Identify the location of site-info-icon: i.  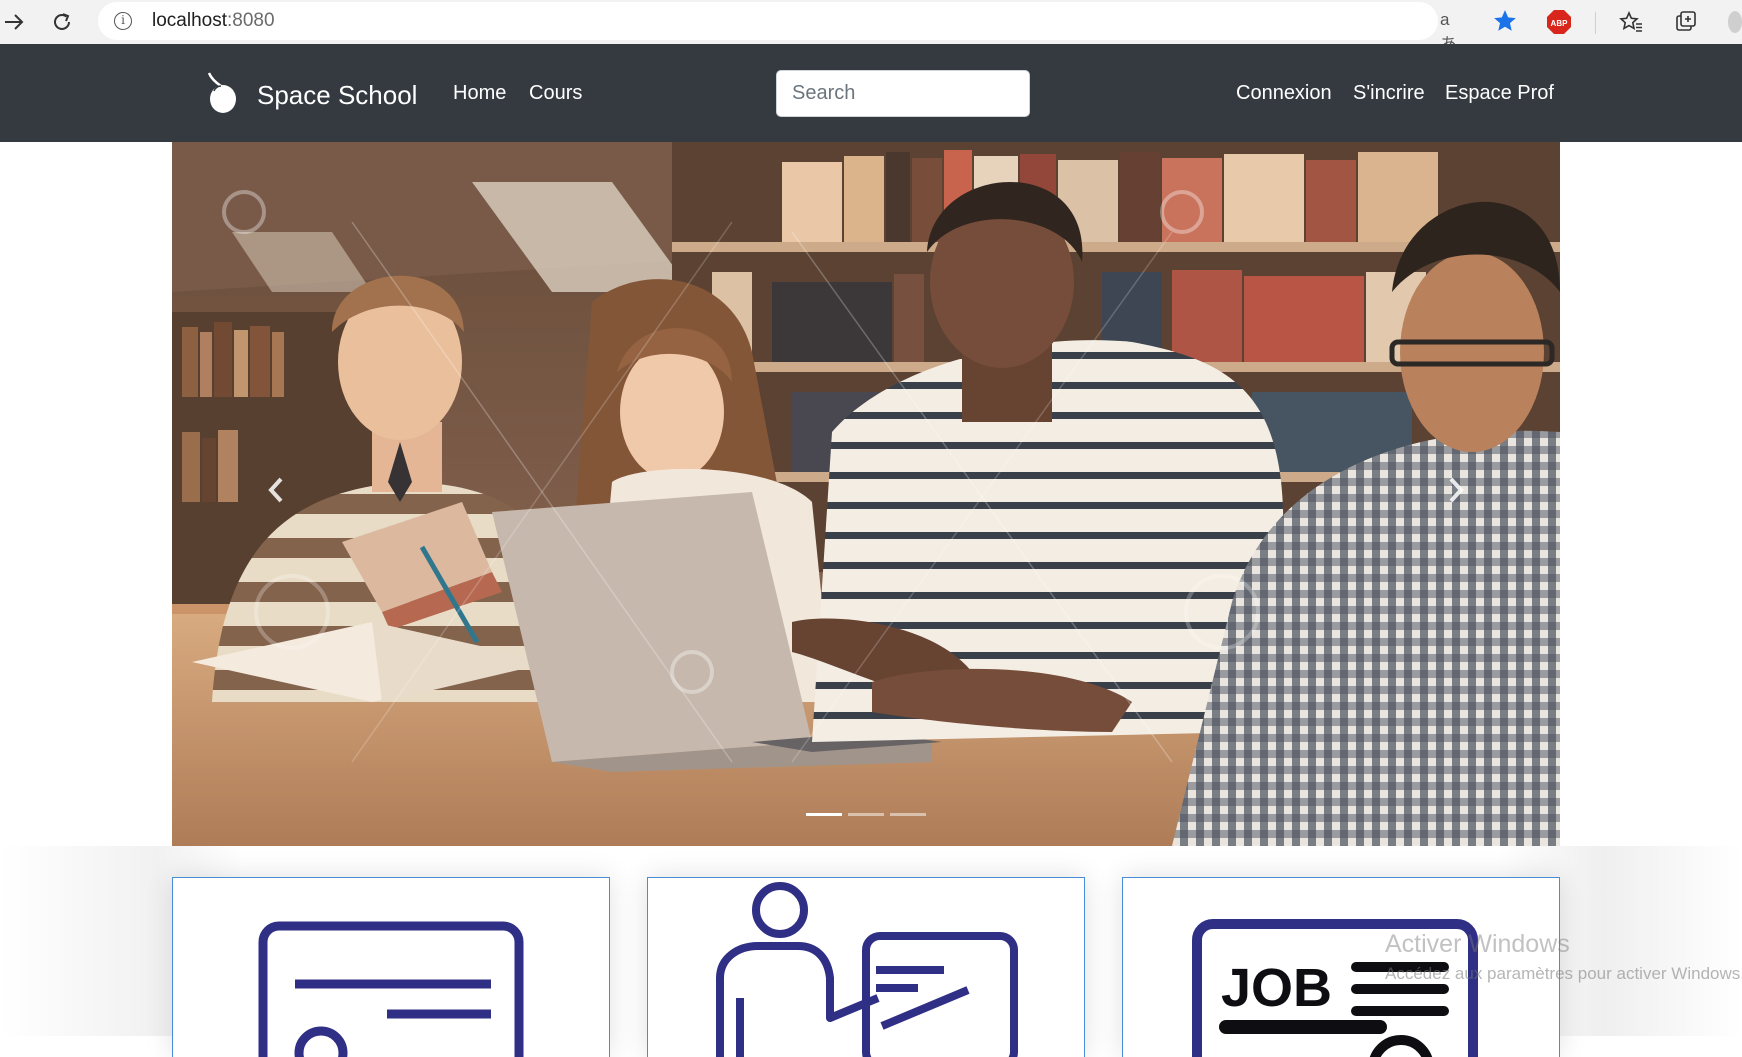
(123, 21).